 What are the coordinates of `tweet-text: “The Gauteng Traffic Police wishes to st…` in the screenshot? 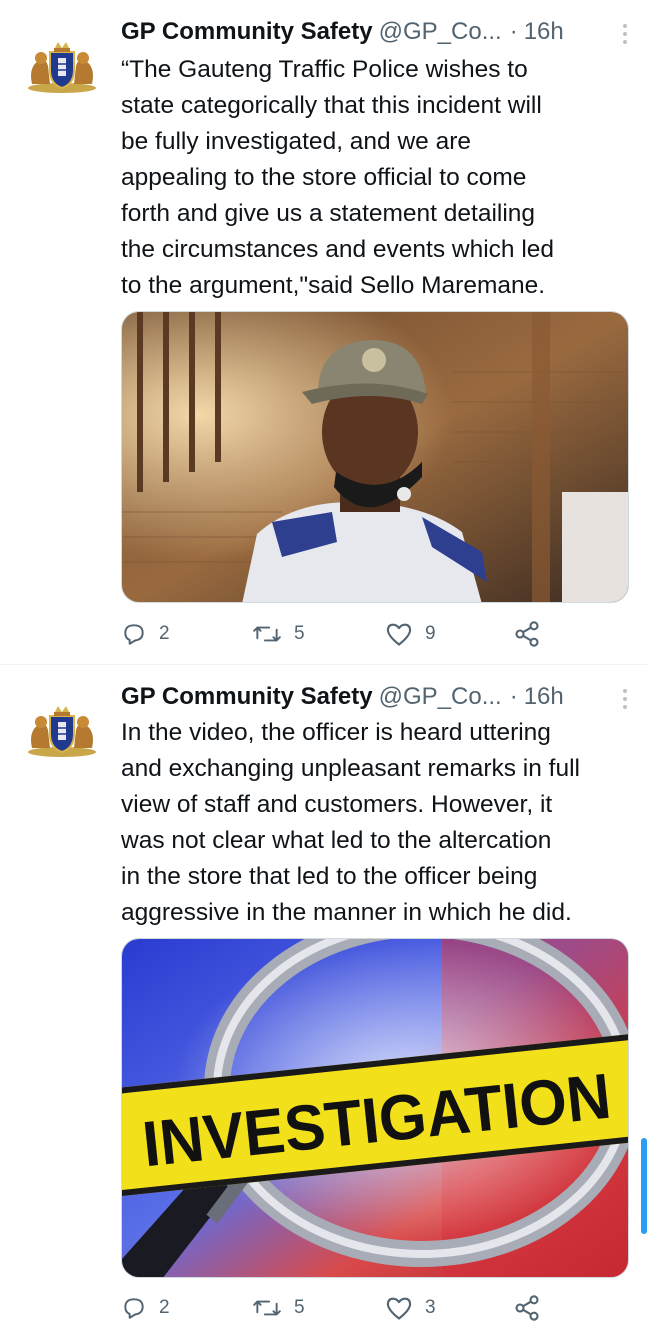 It's located at (338, 177).